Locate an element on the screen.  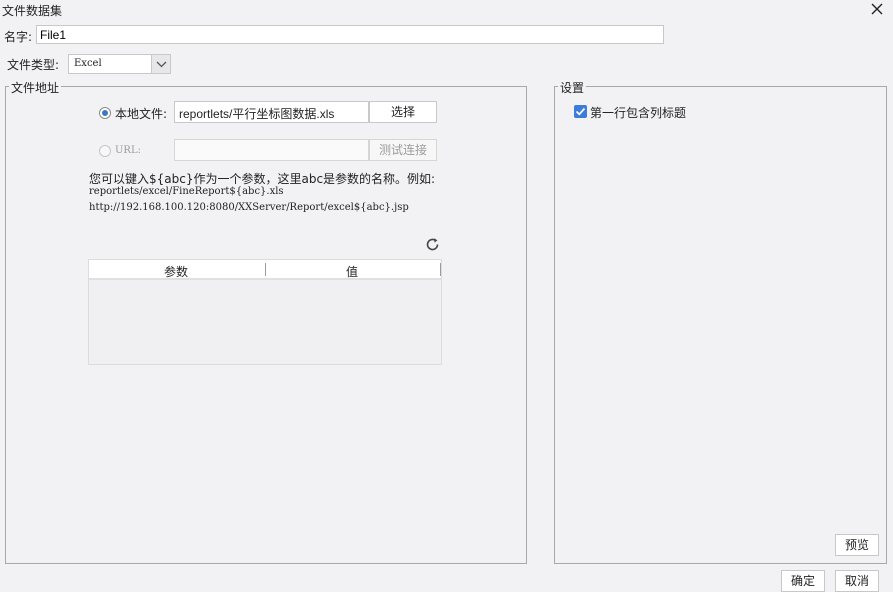
file-type-select: Excel is located at coordinates (119, 64).